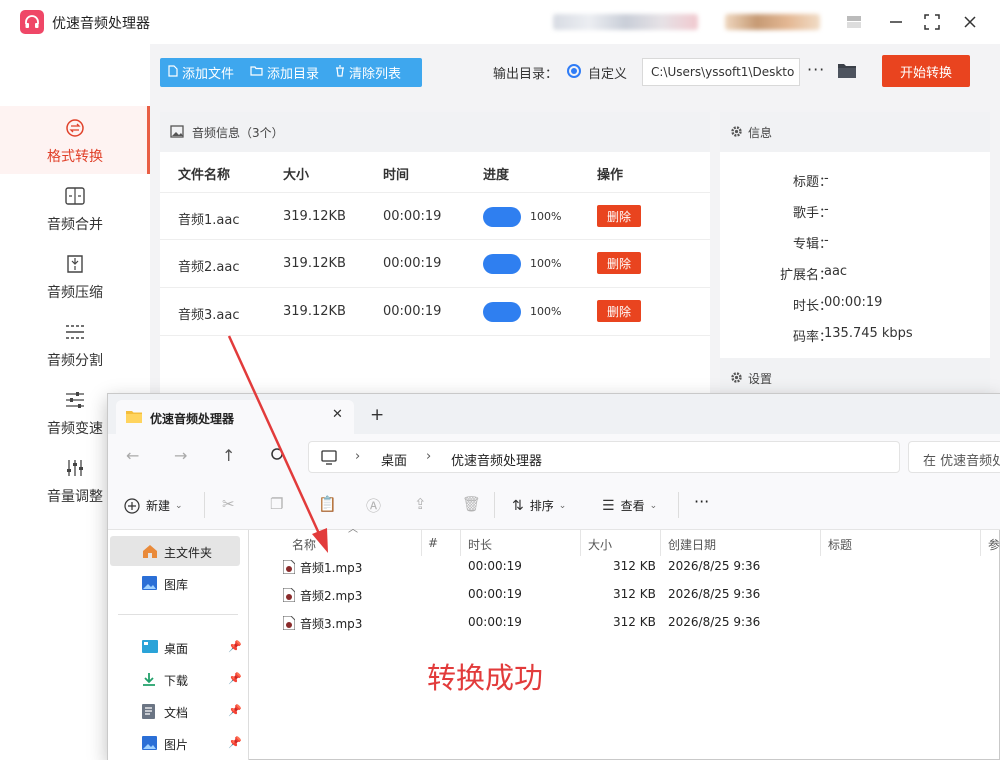 Image resolution: width=1000 pixels, height=760 pixels. I want to click on clear-list-button: 清除列表, so click(368, 72).